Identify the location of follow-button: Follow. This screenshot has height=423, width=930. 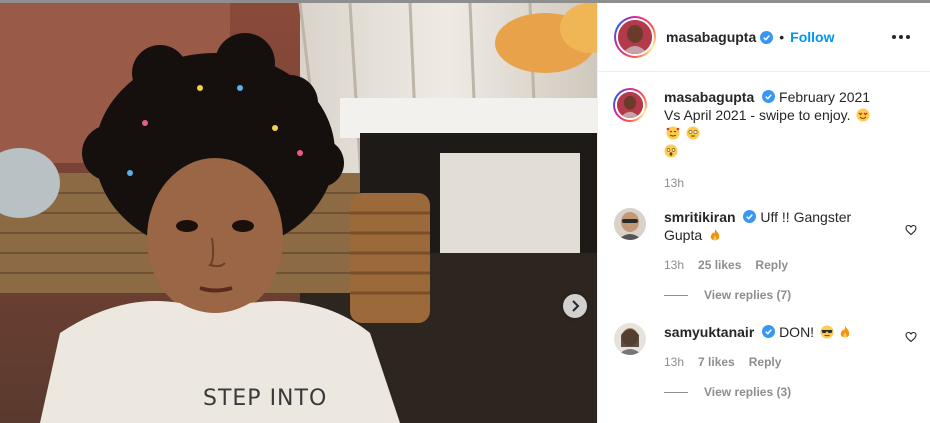
(812, 37).